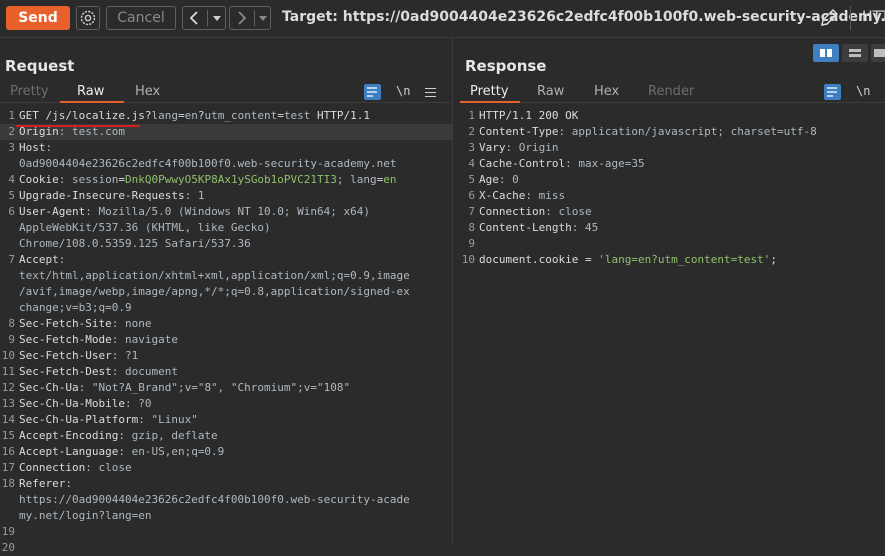 This screenshot has width=885, height=556. I want to click on layout-toggle-group, so click(849, 54).